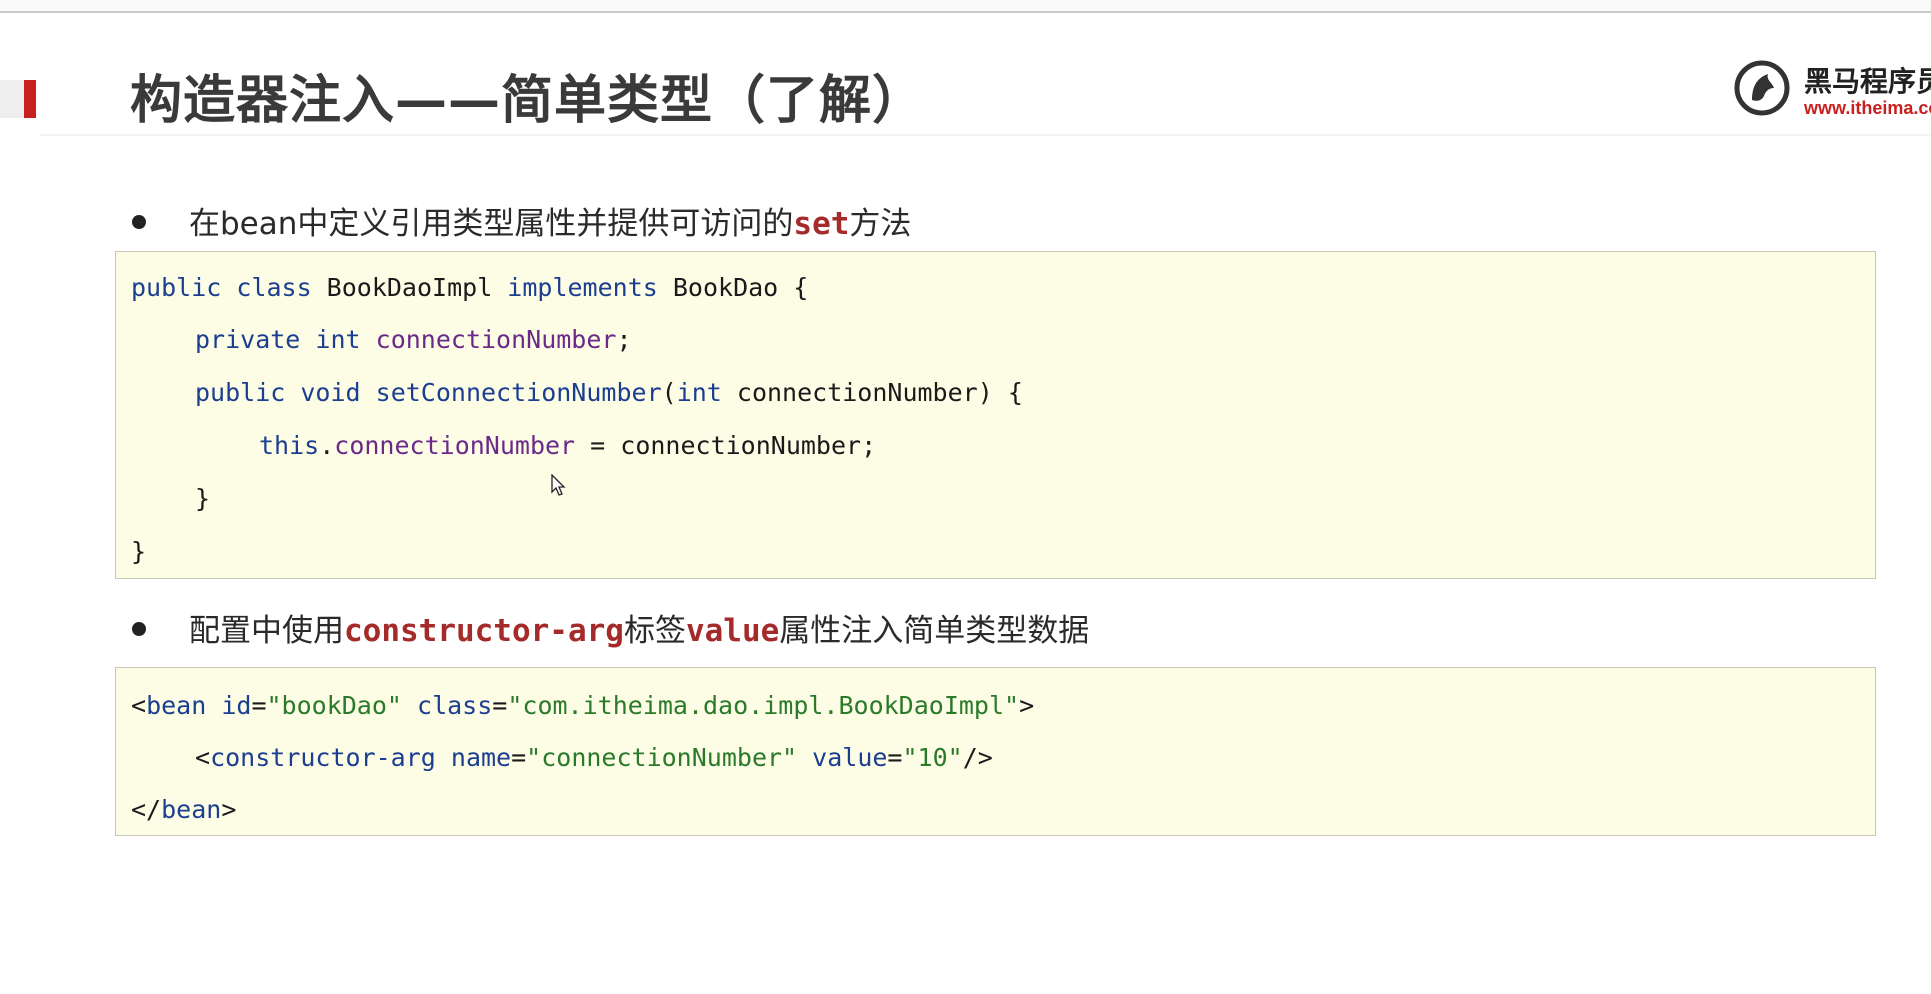 The width and height of the screenshot is (1931, 994). What do you see at coordinates (654, 631) in the screenshot?
I see `bullet-text-middle: 标签` at bounding box center [654, 631].